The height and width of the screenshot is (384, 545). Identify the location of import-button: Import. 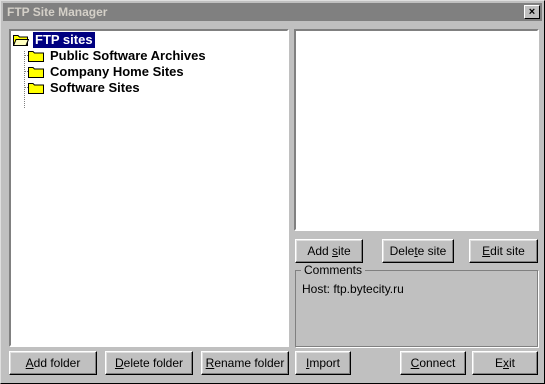
(323, 363).